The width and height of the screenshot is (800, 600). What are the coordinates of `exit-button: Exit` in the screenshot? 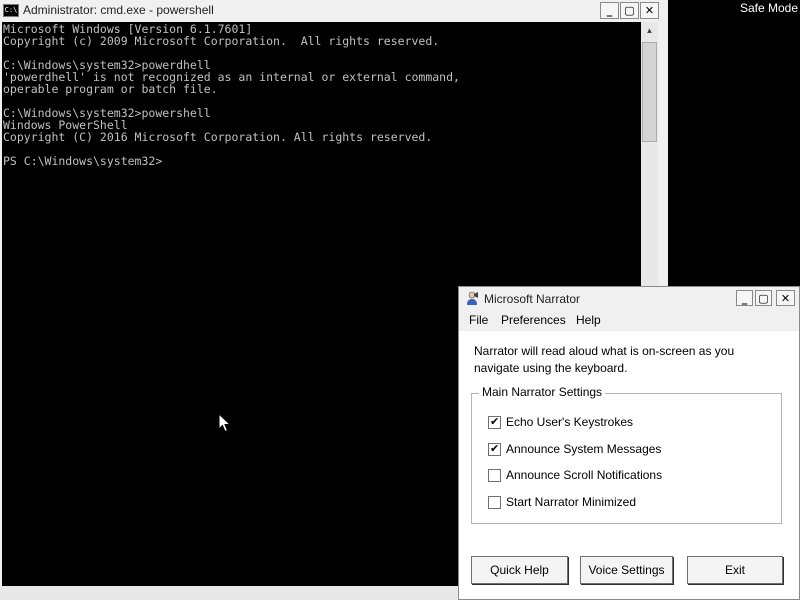 It's located at (735, 570).